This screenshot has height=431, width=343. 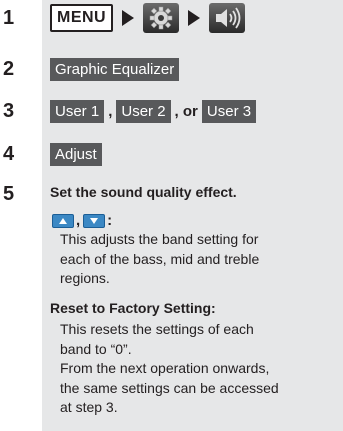 What do you see at coordinates (157, 329) in the screenshot?
I see `reset-desc-line: This resets the settings of each` at bounding box center [157, 329].